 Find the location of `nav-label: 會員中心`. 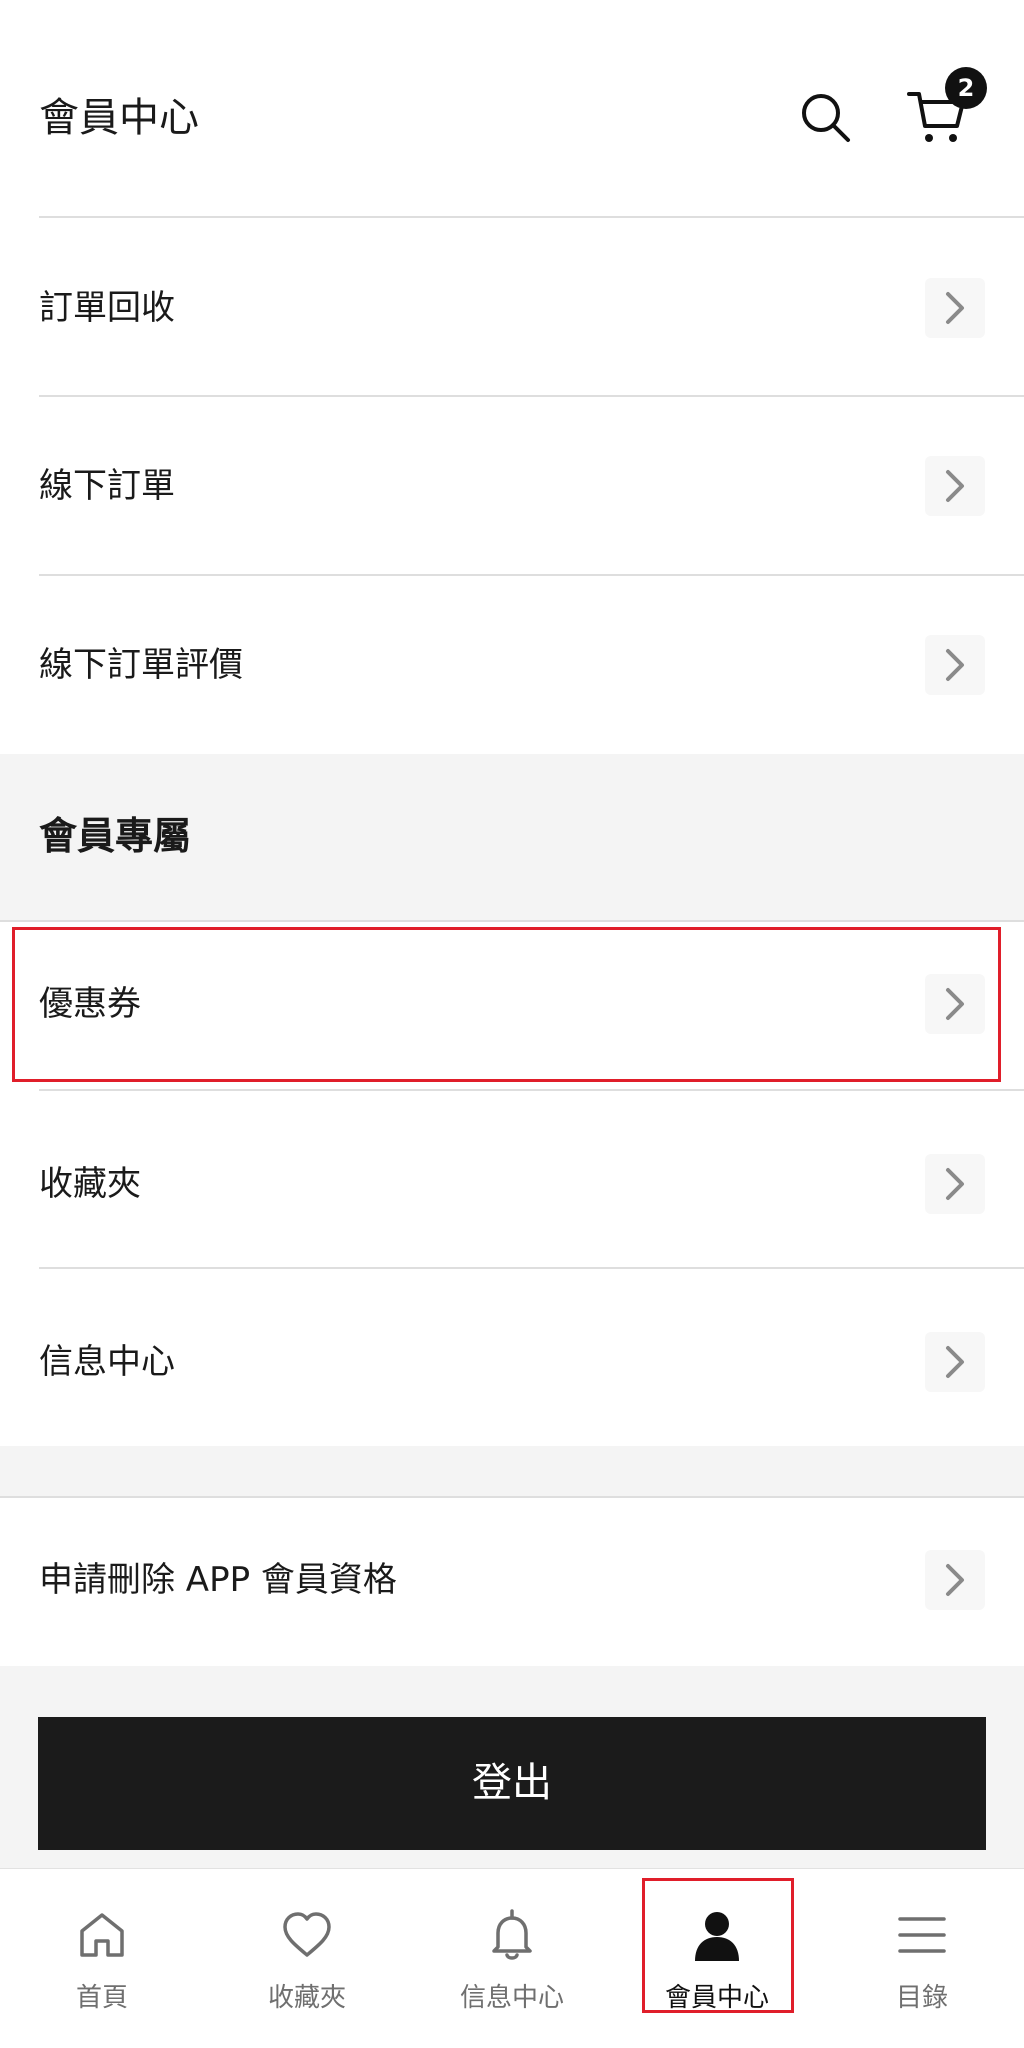

nav-label: 會員中心 is located at coordinates (716, 1998).